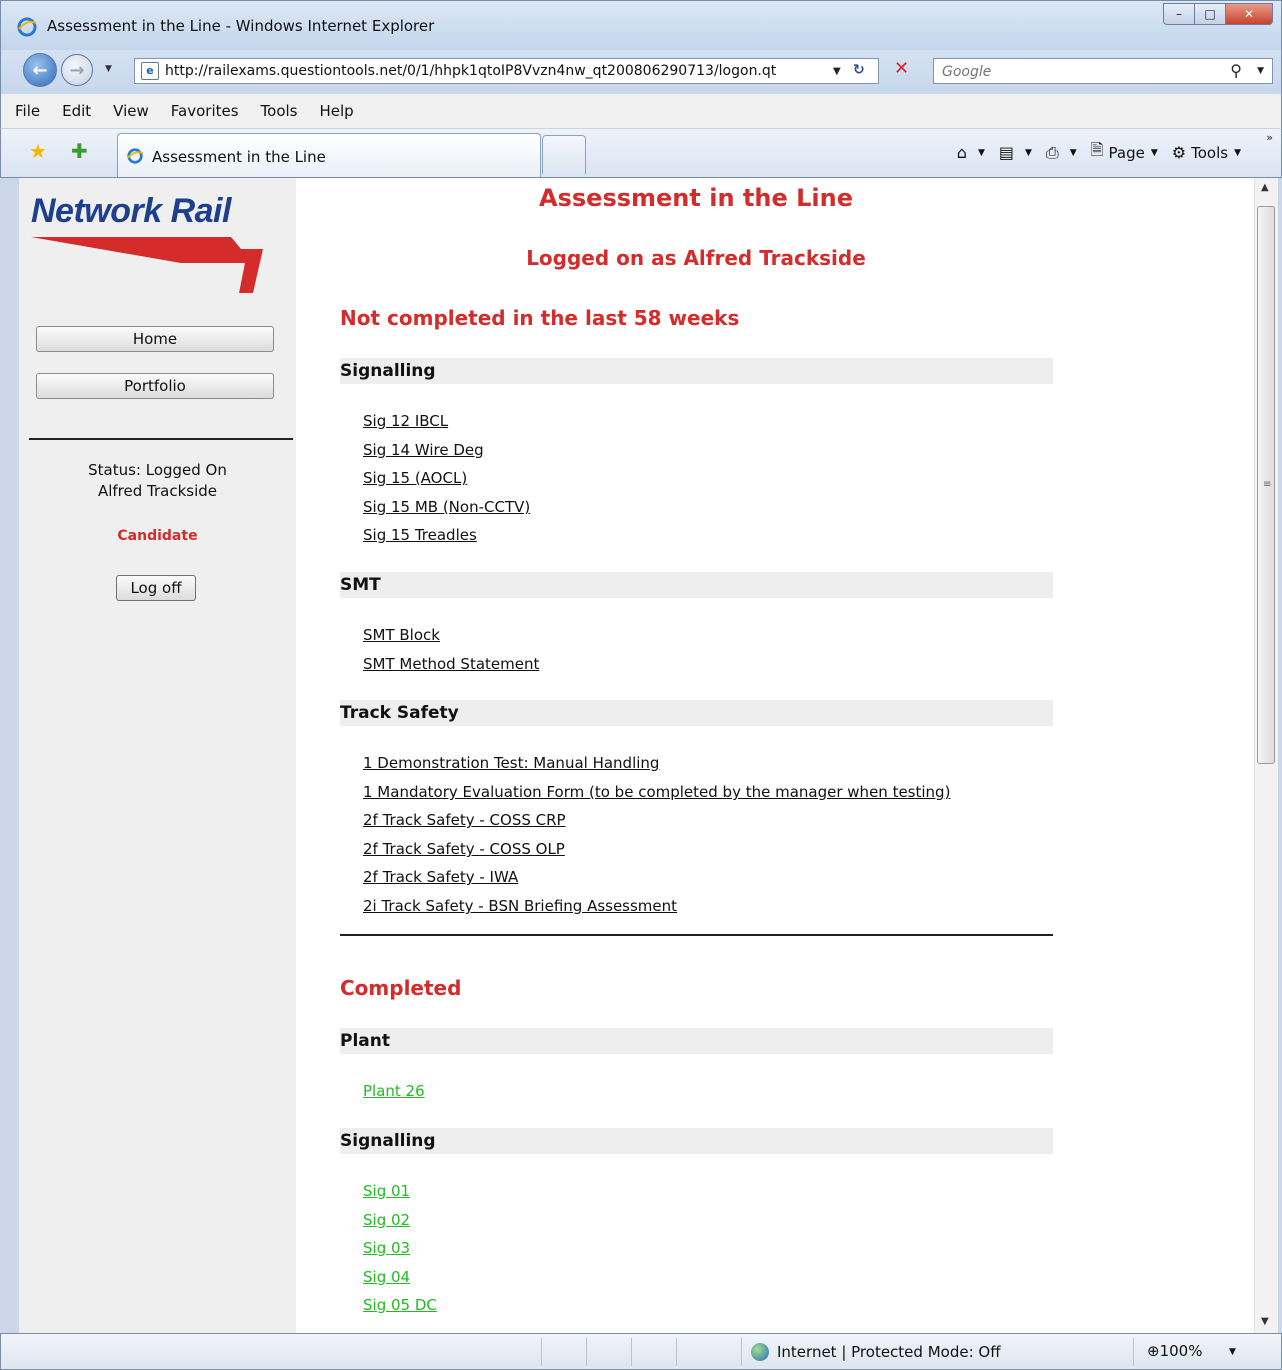  Describe the element at coordinates (386, 1220) in the screenshot. I see `completed-assessment-link: Sig 02` at that location.